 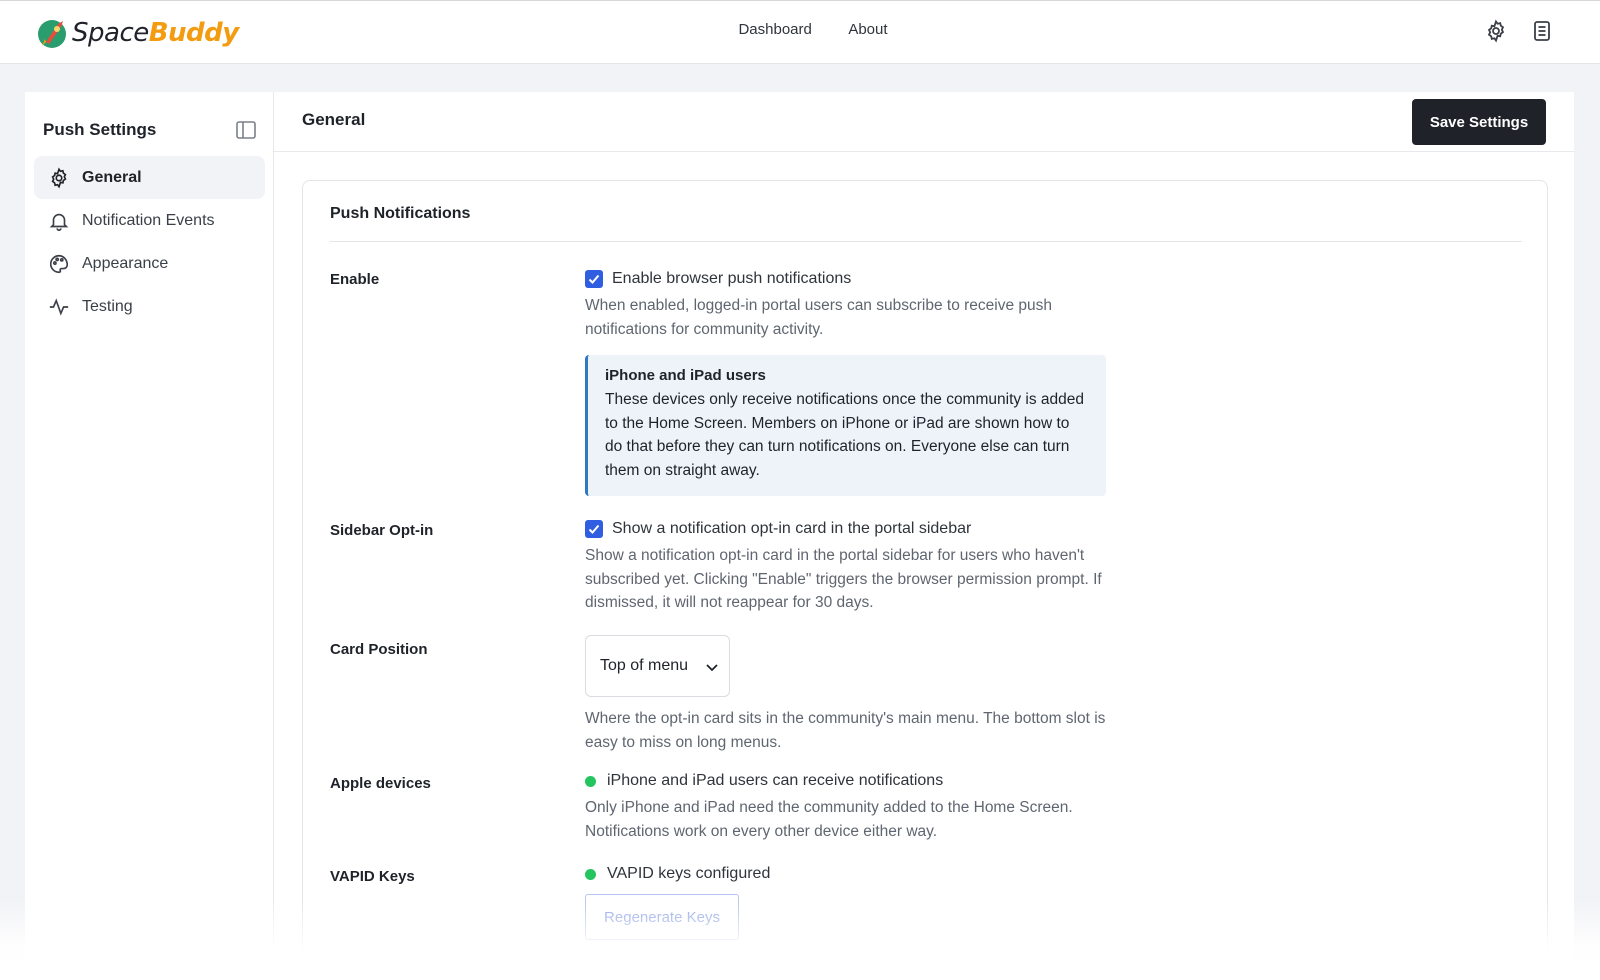 I want to click on nav-about-link: About, so click(x=867, y=29).